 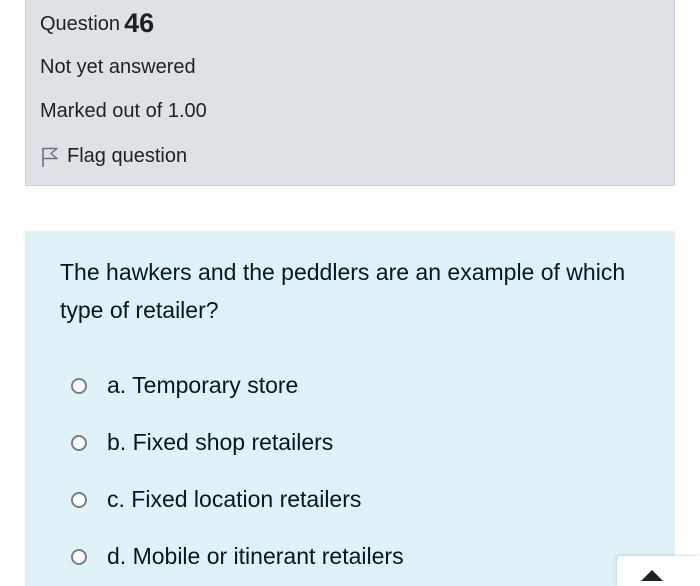 I want to click on answer-label-a: a. Temporary store, so click(x=203, y=385).